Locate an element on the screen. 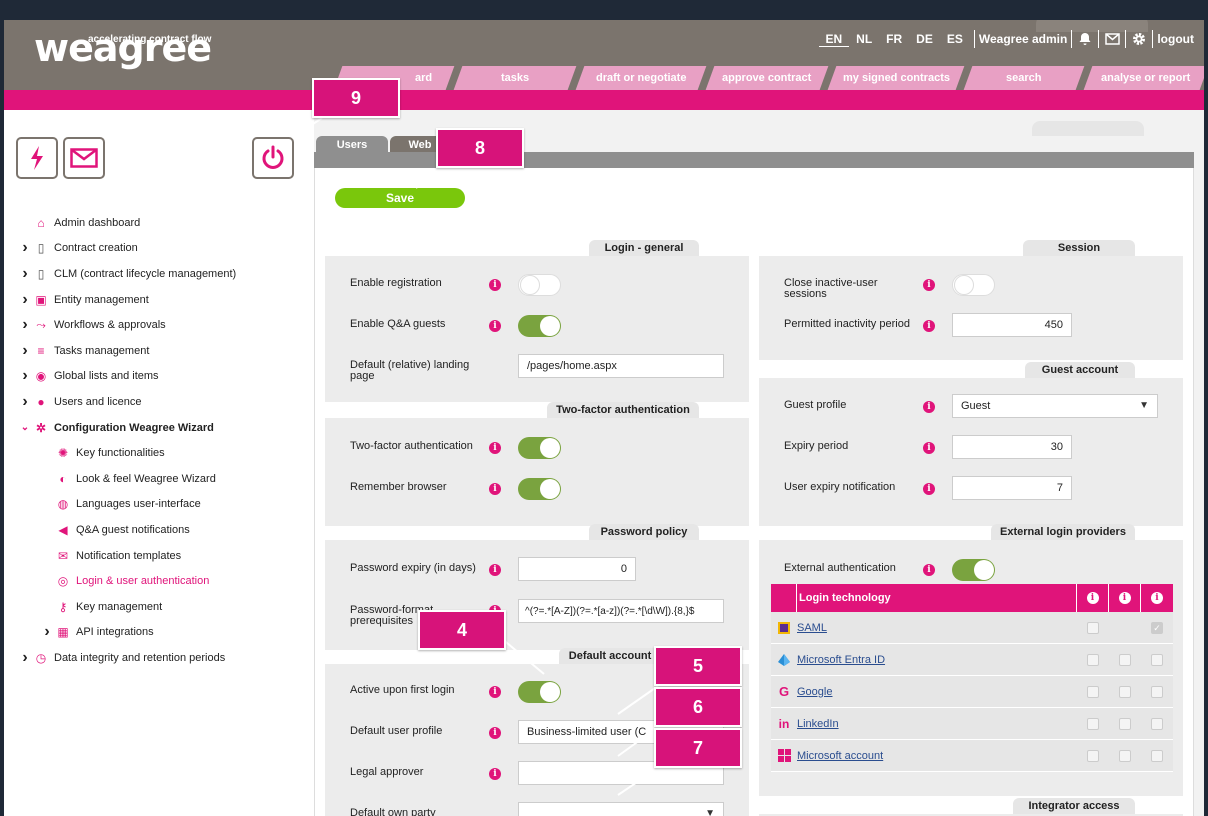  external-auth-toggle is located at coordinates (973, 570).